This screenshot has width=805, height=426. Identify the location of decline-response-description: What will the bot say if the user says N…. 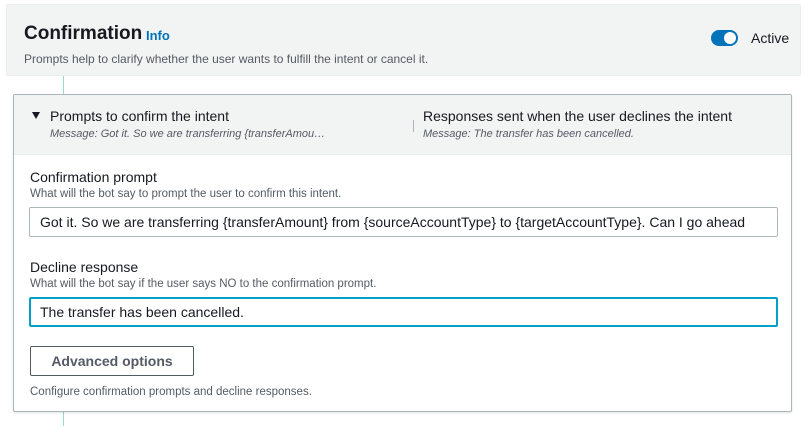
(203, 284).